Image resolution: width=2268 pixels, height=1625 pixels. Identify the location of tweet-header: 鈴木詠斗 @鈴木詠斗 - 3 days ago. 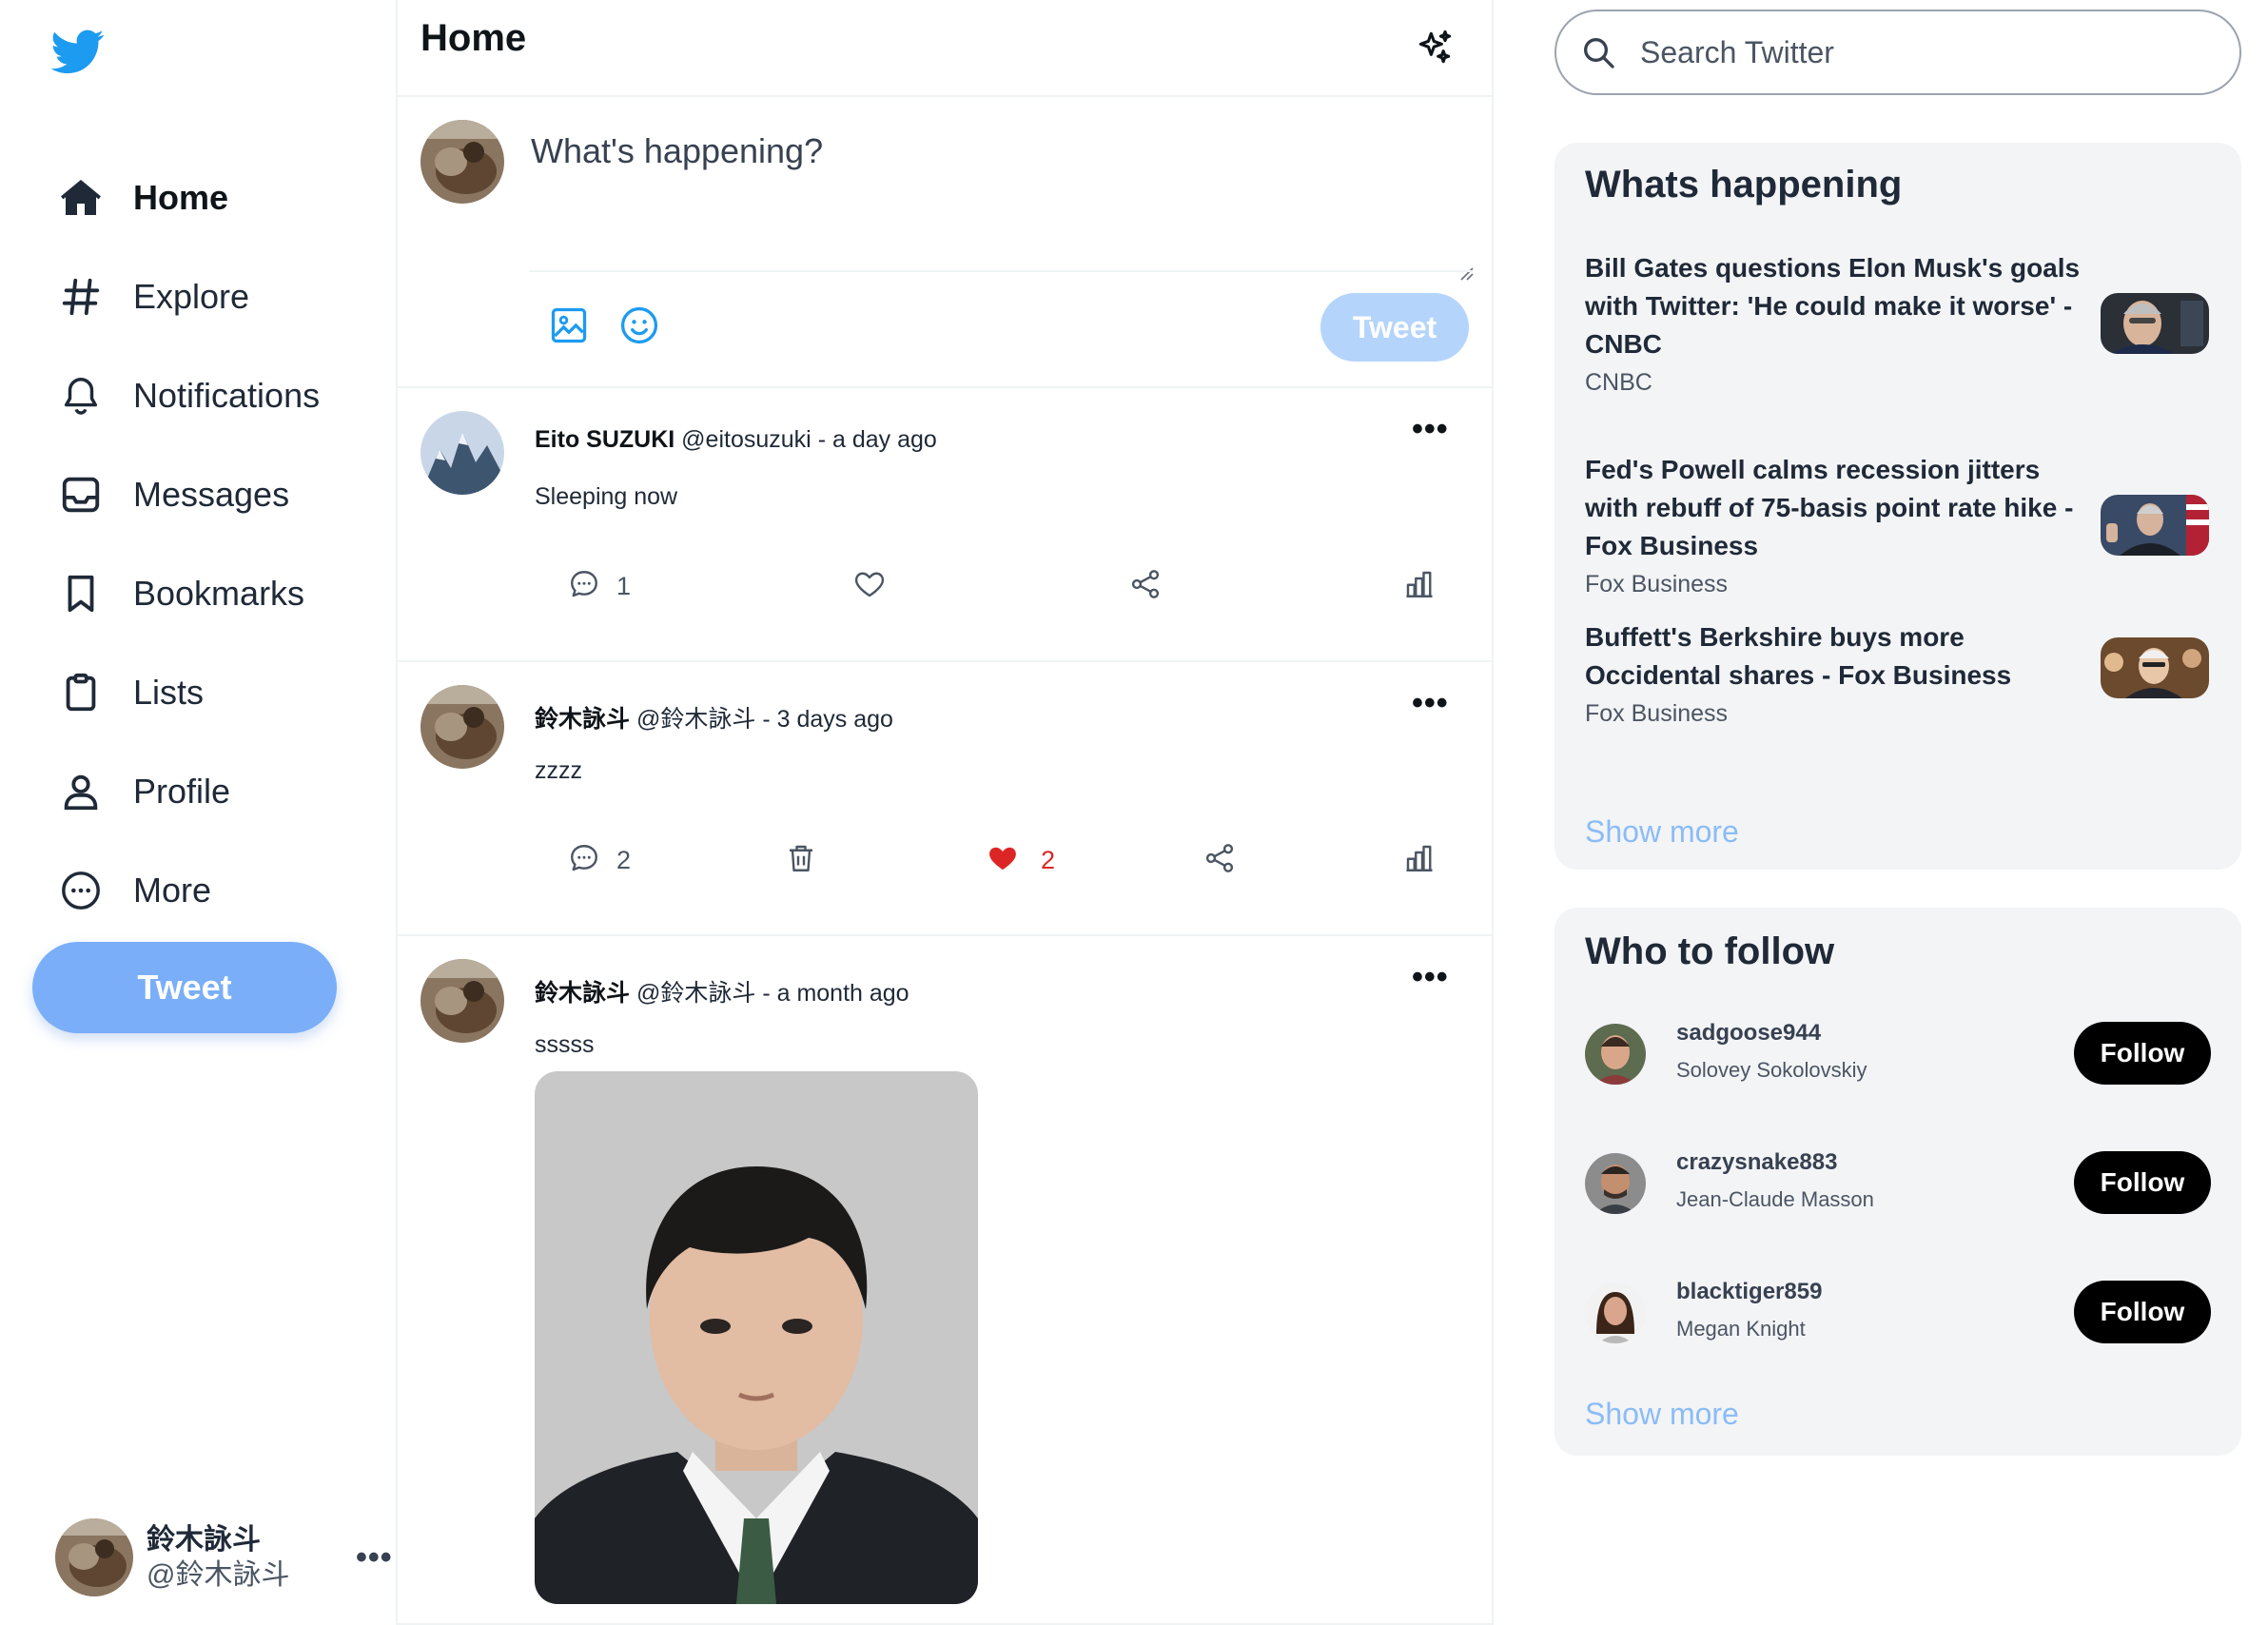
(714, 717).